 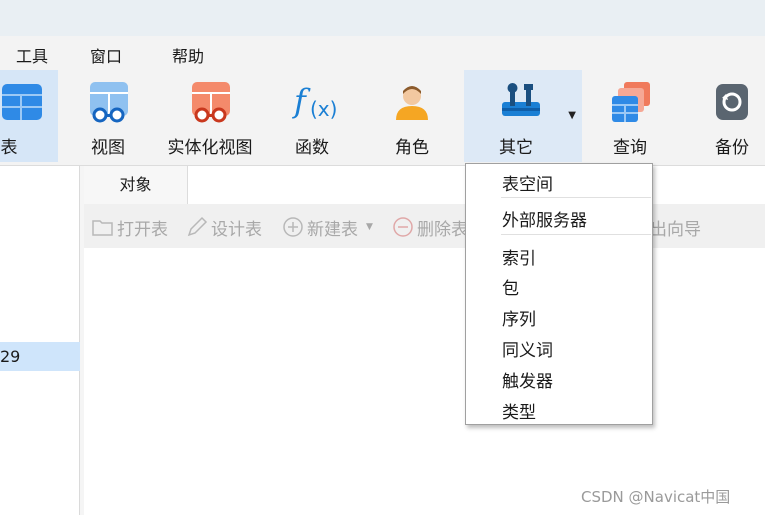 What do you see at coordinates (293, 227) in the screenshot?
I see `add-circle-icon` at bounding box center [293, 227].